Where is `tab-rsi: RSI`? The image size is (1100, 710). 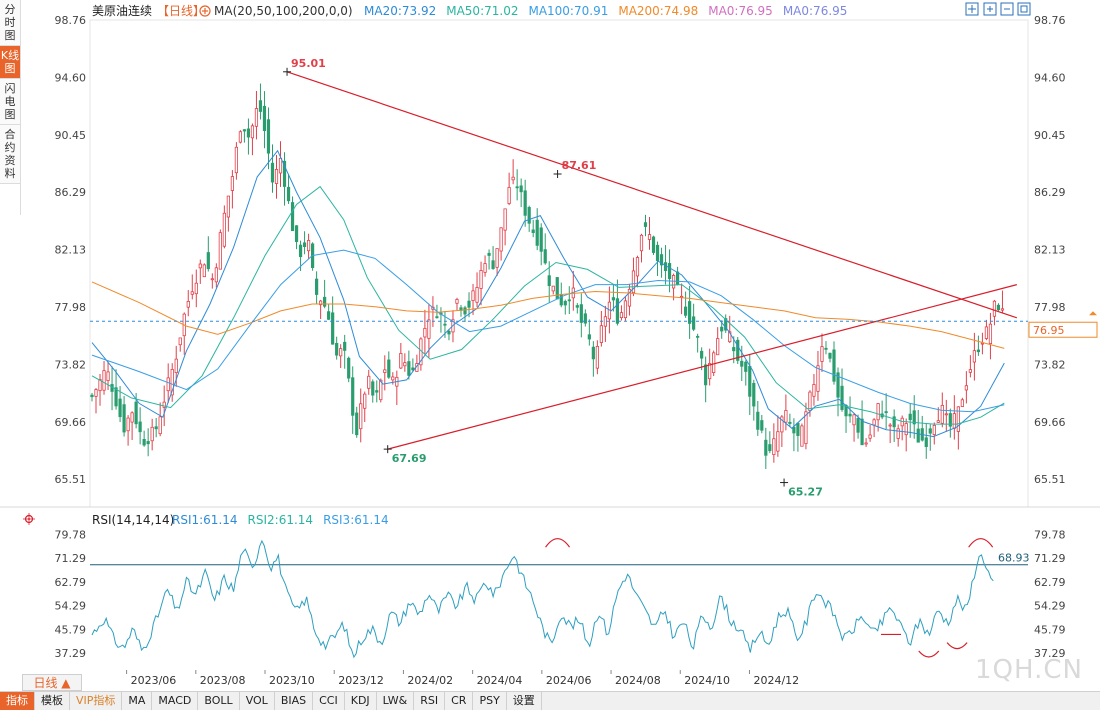 tab-rsi: RSI is located at coordinates (430, 701).